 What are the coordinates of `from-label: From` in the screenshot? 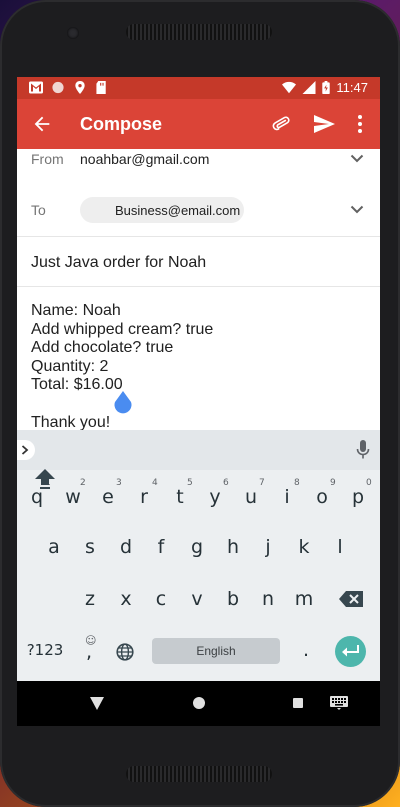 It's located at (47, 159).